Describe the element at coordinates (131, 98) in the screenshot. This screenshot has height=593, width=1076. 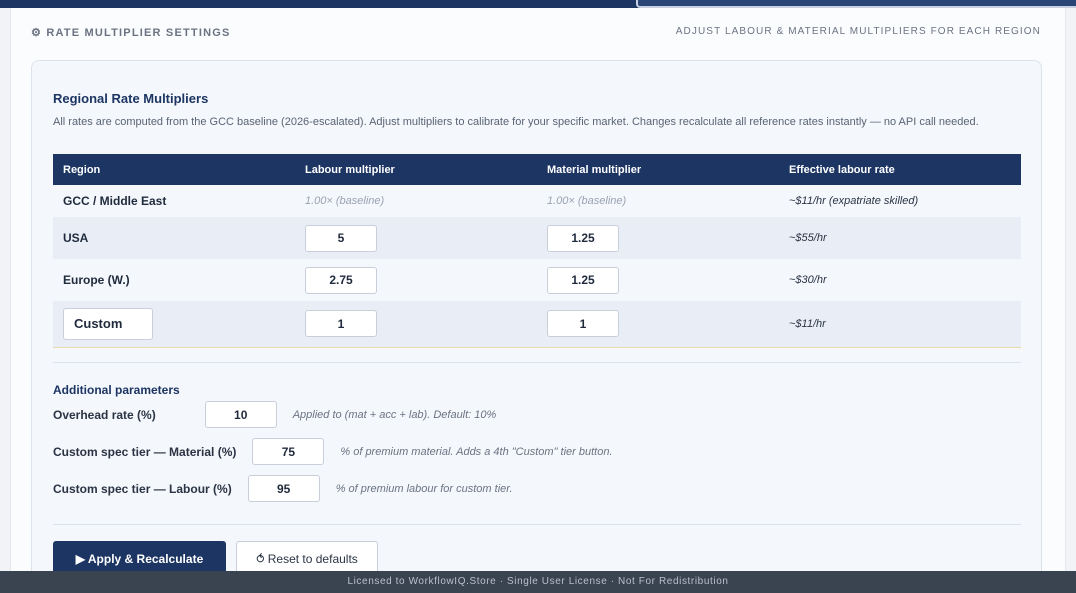
I see `card-title: Regional Rate Multipliers` at that location.